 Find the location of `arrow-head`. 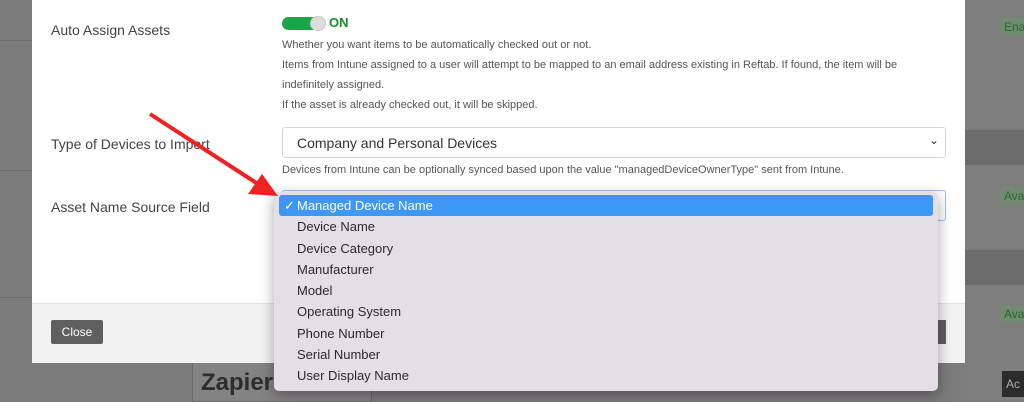

arrow-head is located at coordinates (263, 185).